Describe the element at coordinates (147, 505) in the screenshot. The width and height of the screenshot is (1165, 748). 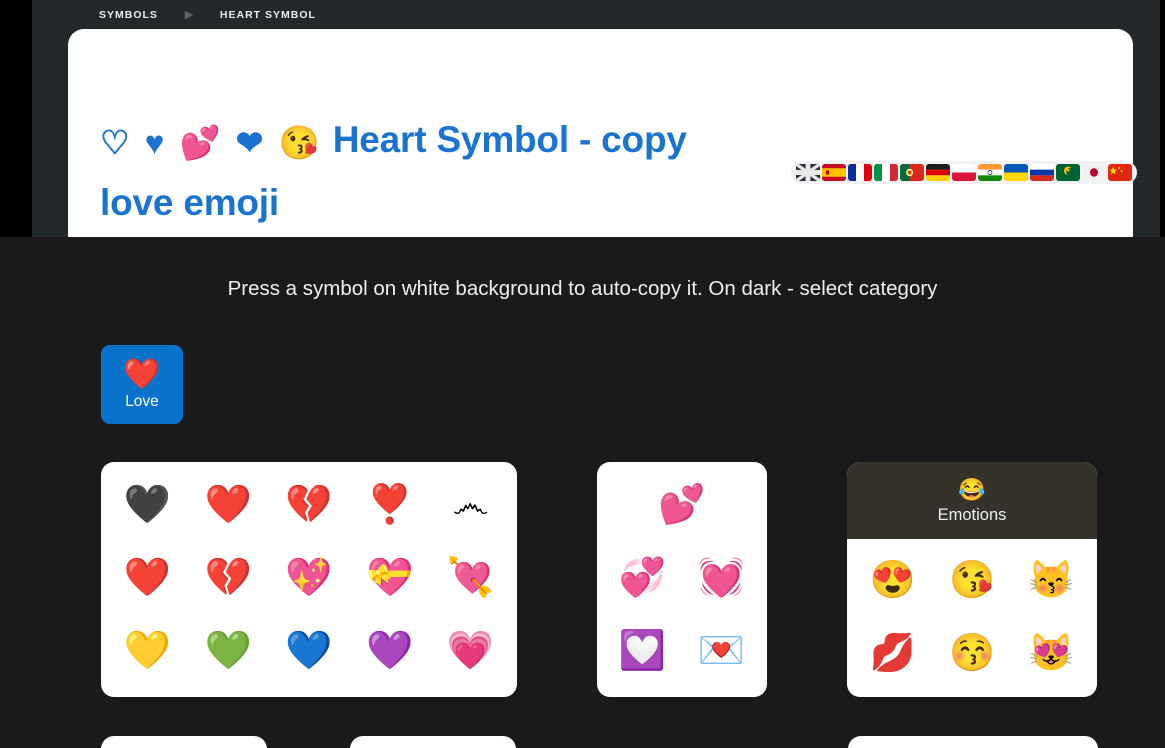
I see `symbol-black-heart: 🖤` at that location.